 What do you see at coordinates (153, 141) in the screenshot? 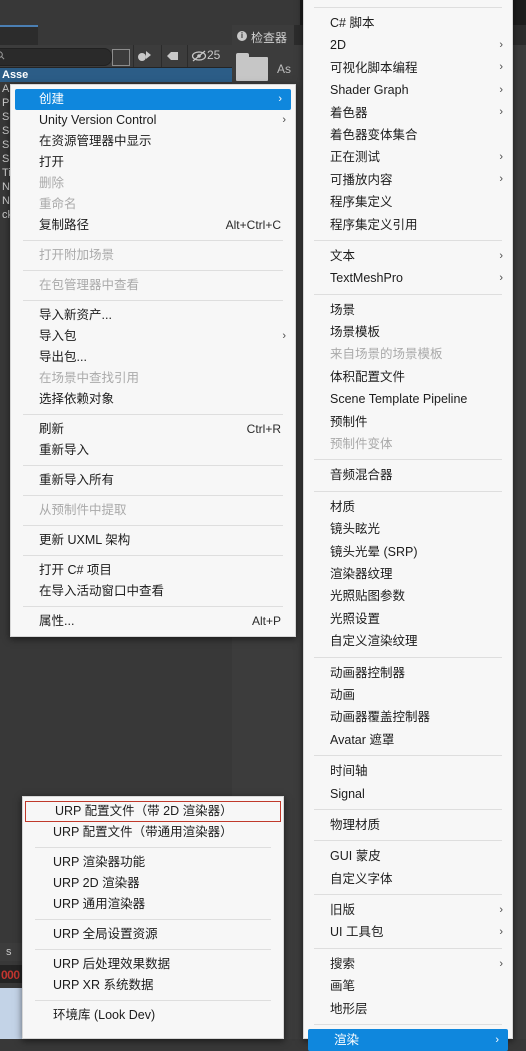
I see `asset-menu-item: 在资源管理器中显示` at bounding box center [153, 141].